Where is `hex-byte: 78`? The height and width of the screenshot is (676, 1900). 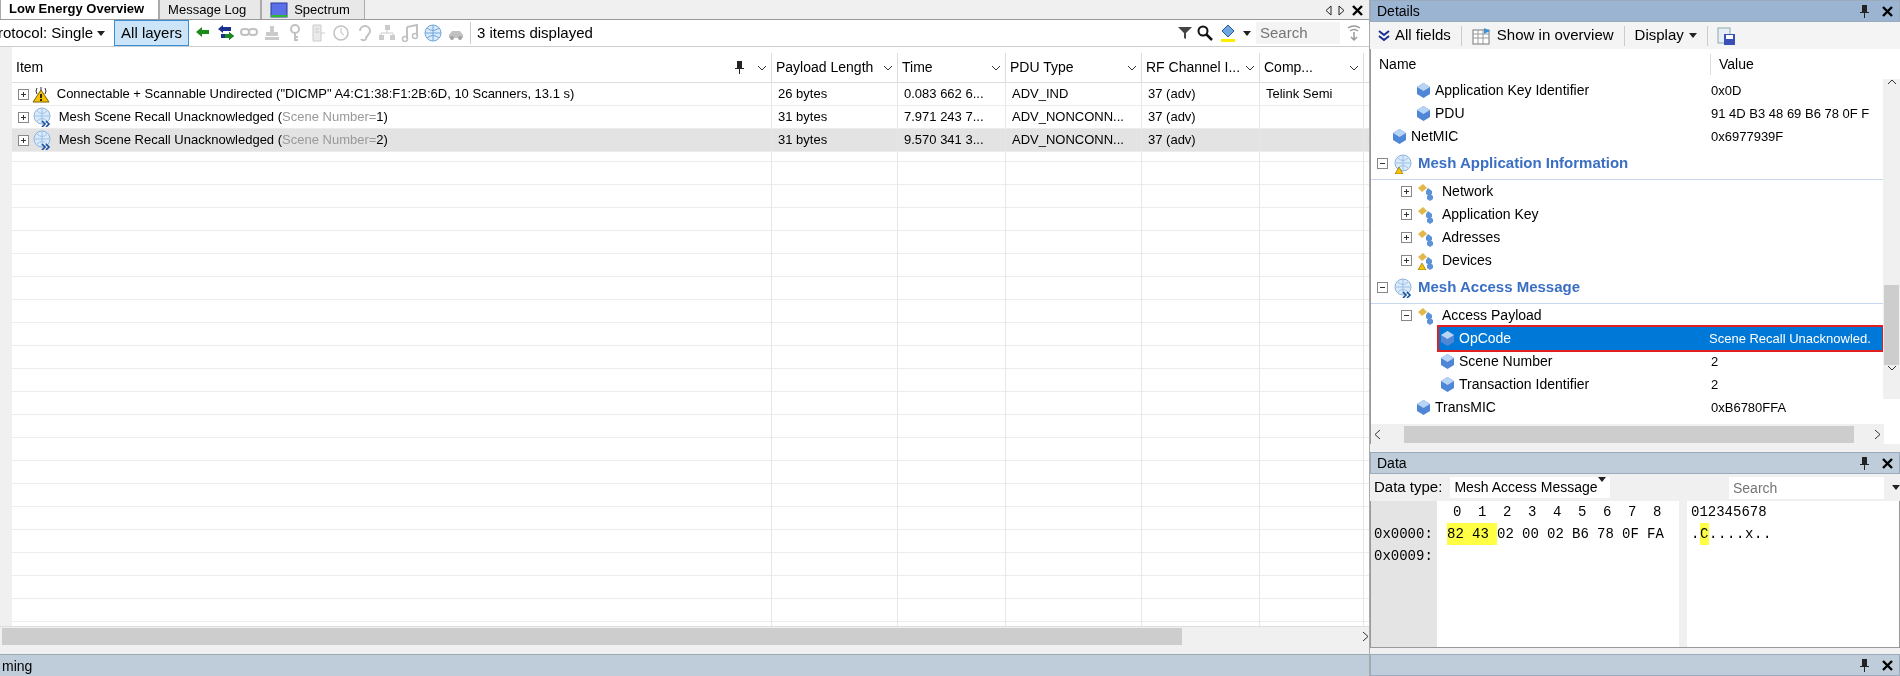 hex-byte: 78 is located at coordinates (1609, 534).